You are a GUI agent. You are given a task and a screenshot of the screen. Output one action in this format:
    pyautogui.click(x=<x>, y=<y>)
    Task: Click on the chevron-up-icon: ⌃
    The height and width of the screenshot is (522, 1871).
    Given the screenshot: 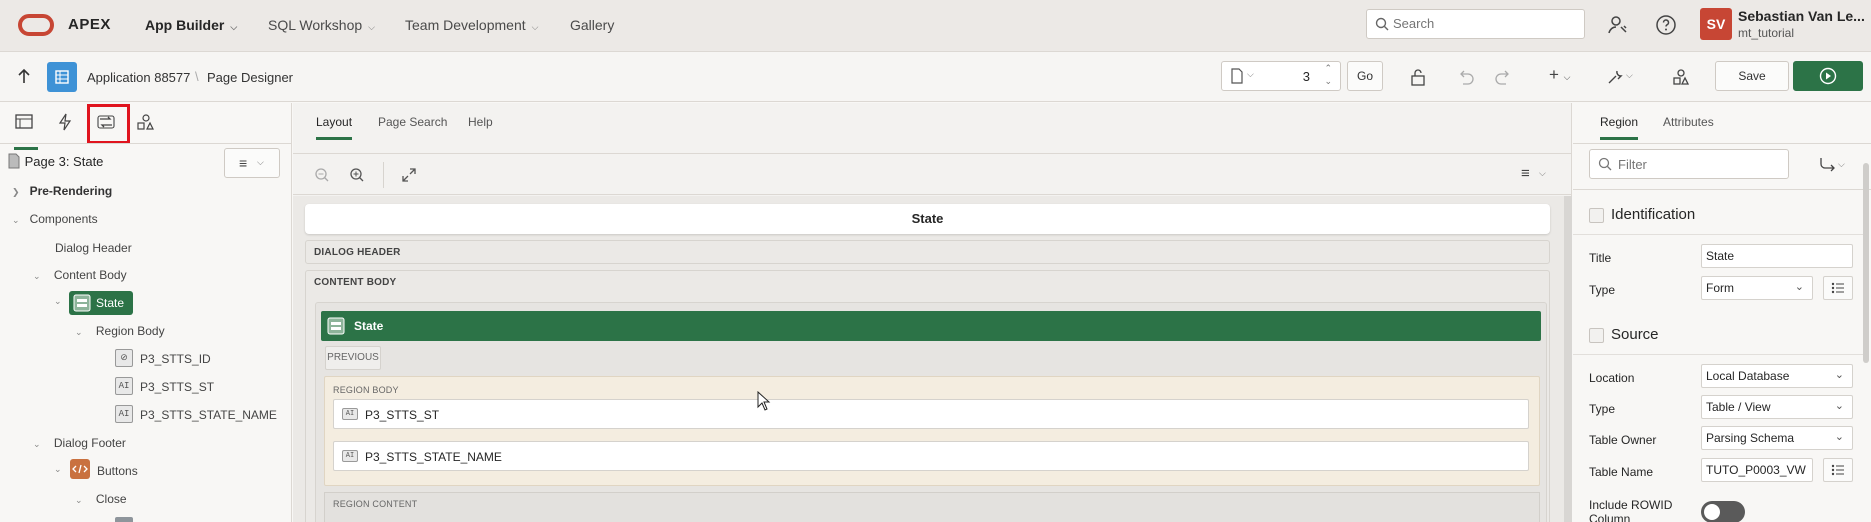 What is the action you would take?
    pyautogui.click(x=1328, y=68)
    